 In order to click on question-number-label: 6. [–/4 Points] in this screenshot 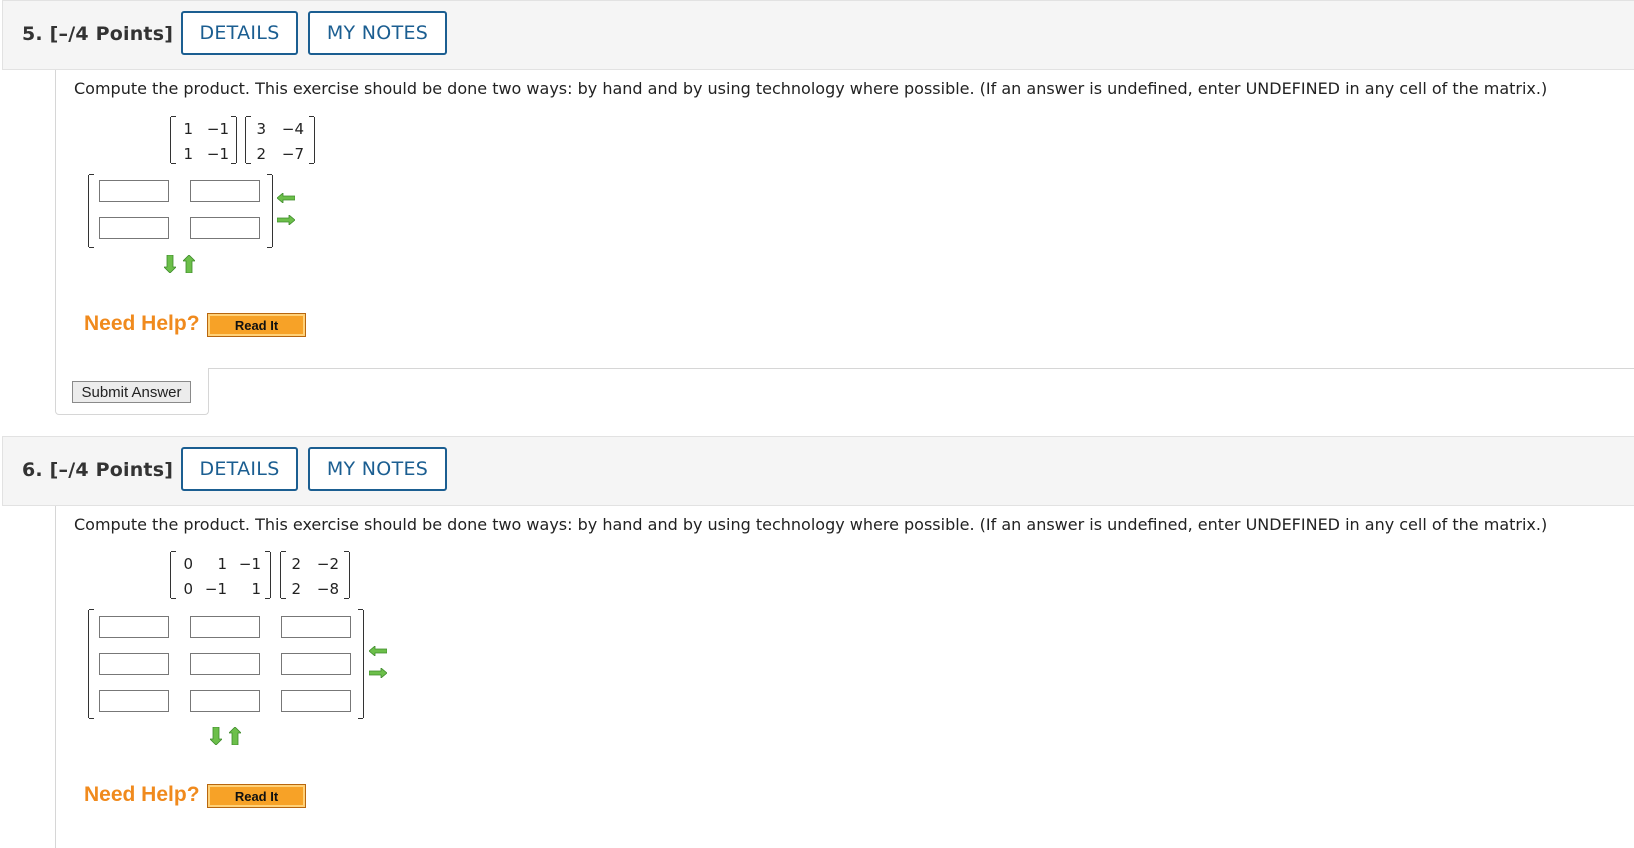, I will do `click(98, 470)`.